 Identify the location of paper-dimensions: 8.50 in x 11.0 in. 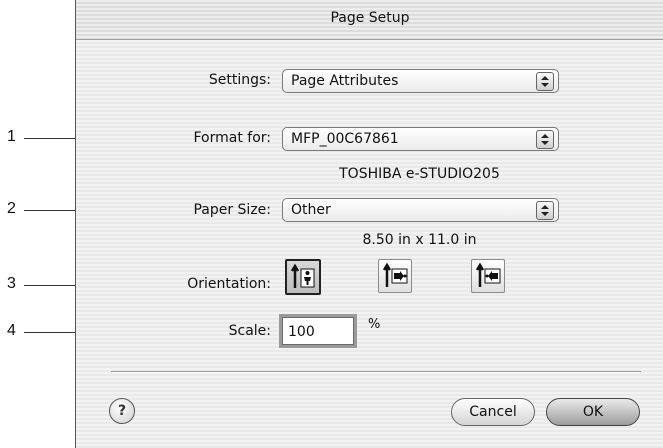
(419, 240).